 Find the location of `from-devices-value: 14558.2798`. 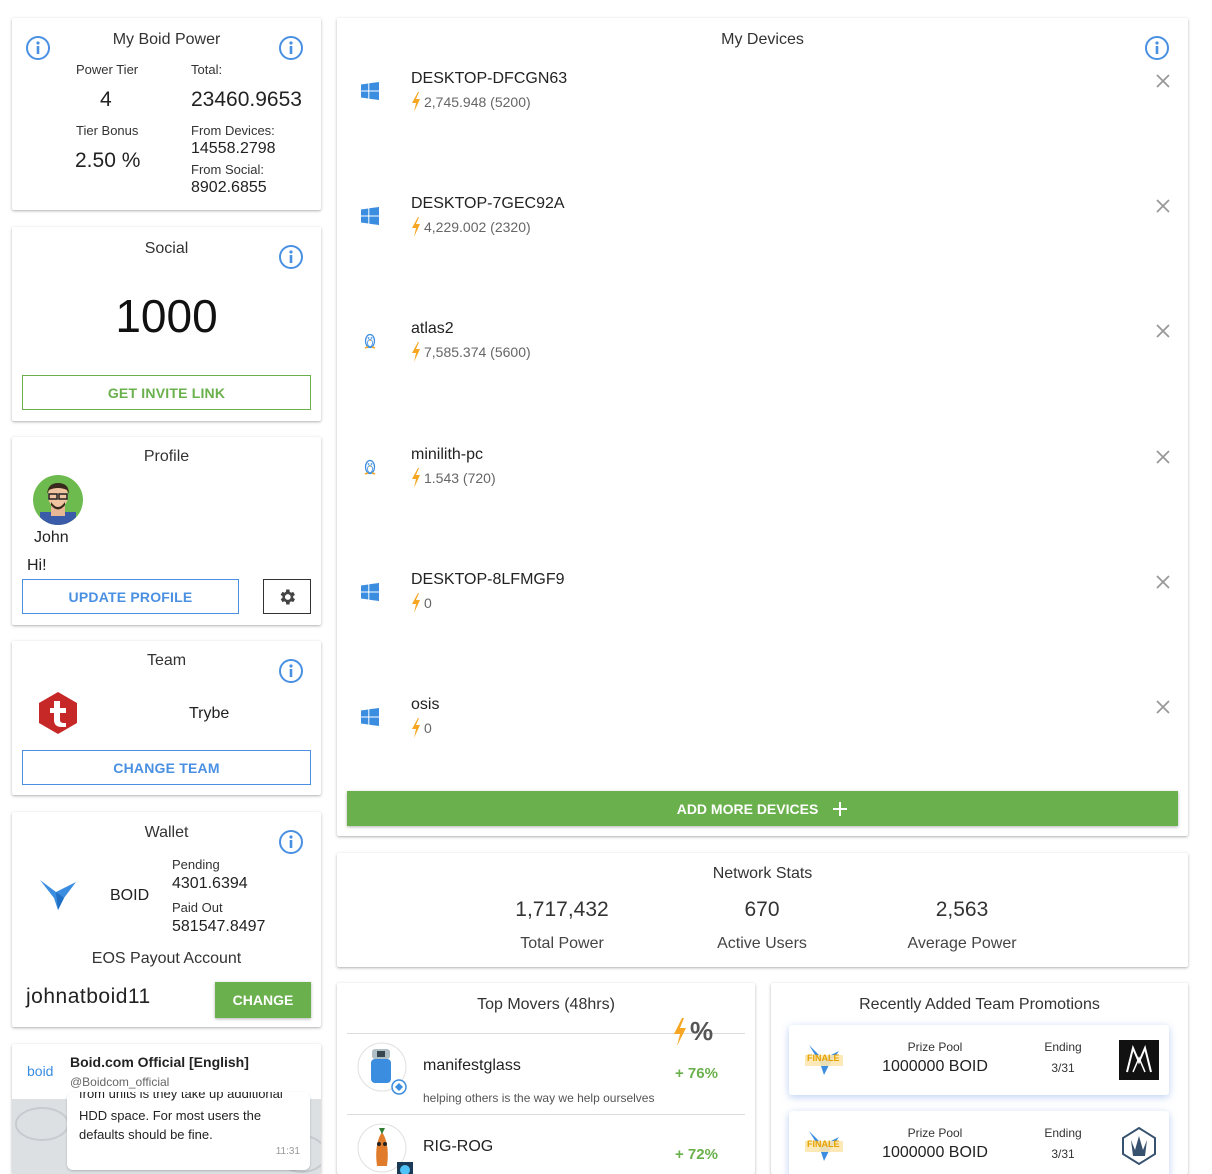

from-devices-value: 14558.2798 is located at coordinates (233, 148).